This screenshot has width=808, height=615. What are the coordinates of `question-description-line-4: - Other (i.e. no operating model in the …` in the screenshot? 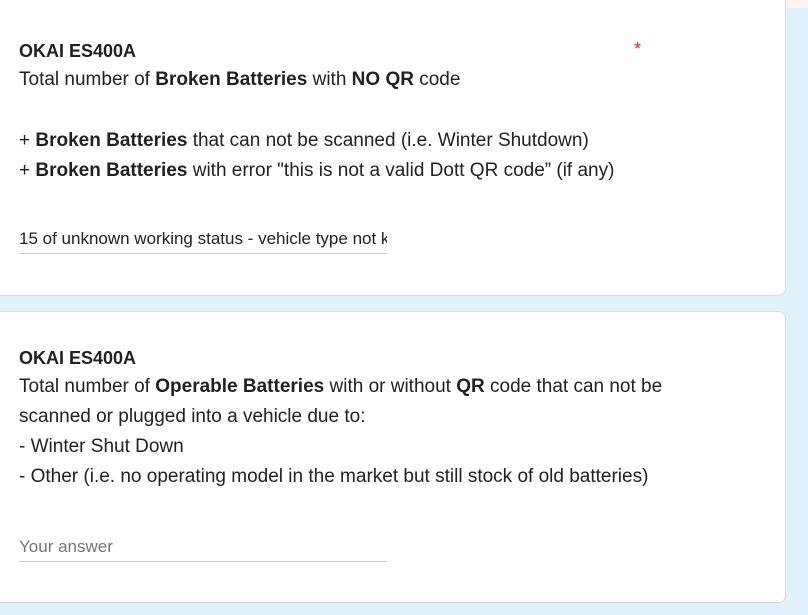 It's located at (334, 476).